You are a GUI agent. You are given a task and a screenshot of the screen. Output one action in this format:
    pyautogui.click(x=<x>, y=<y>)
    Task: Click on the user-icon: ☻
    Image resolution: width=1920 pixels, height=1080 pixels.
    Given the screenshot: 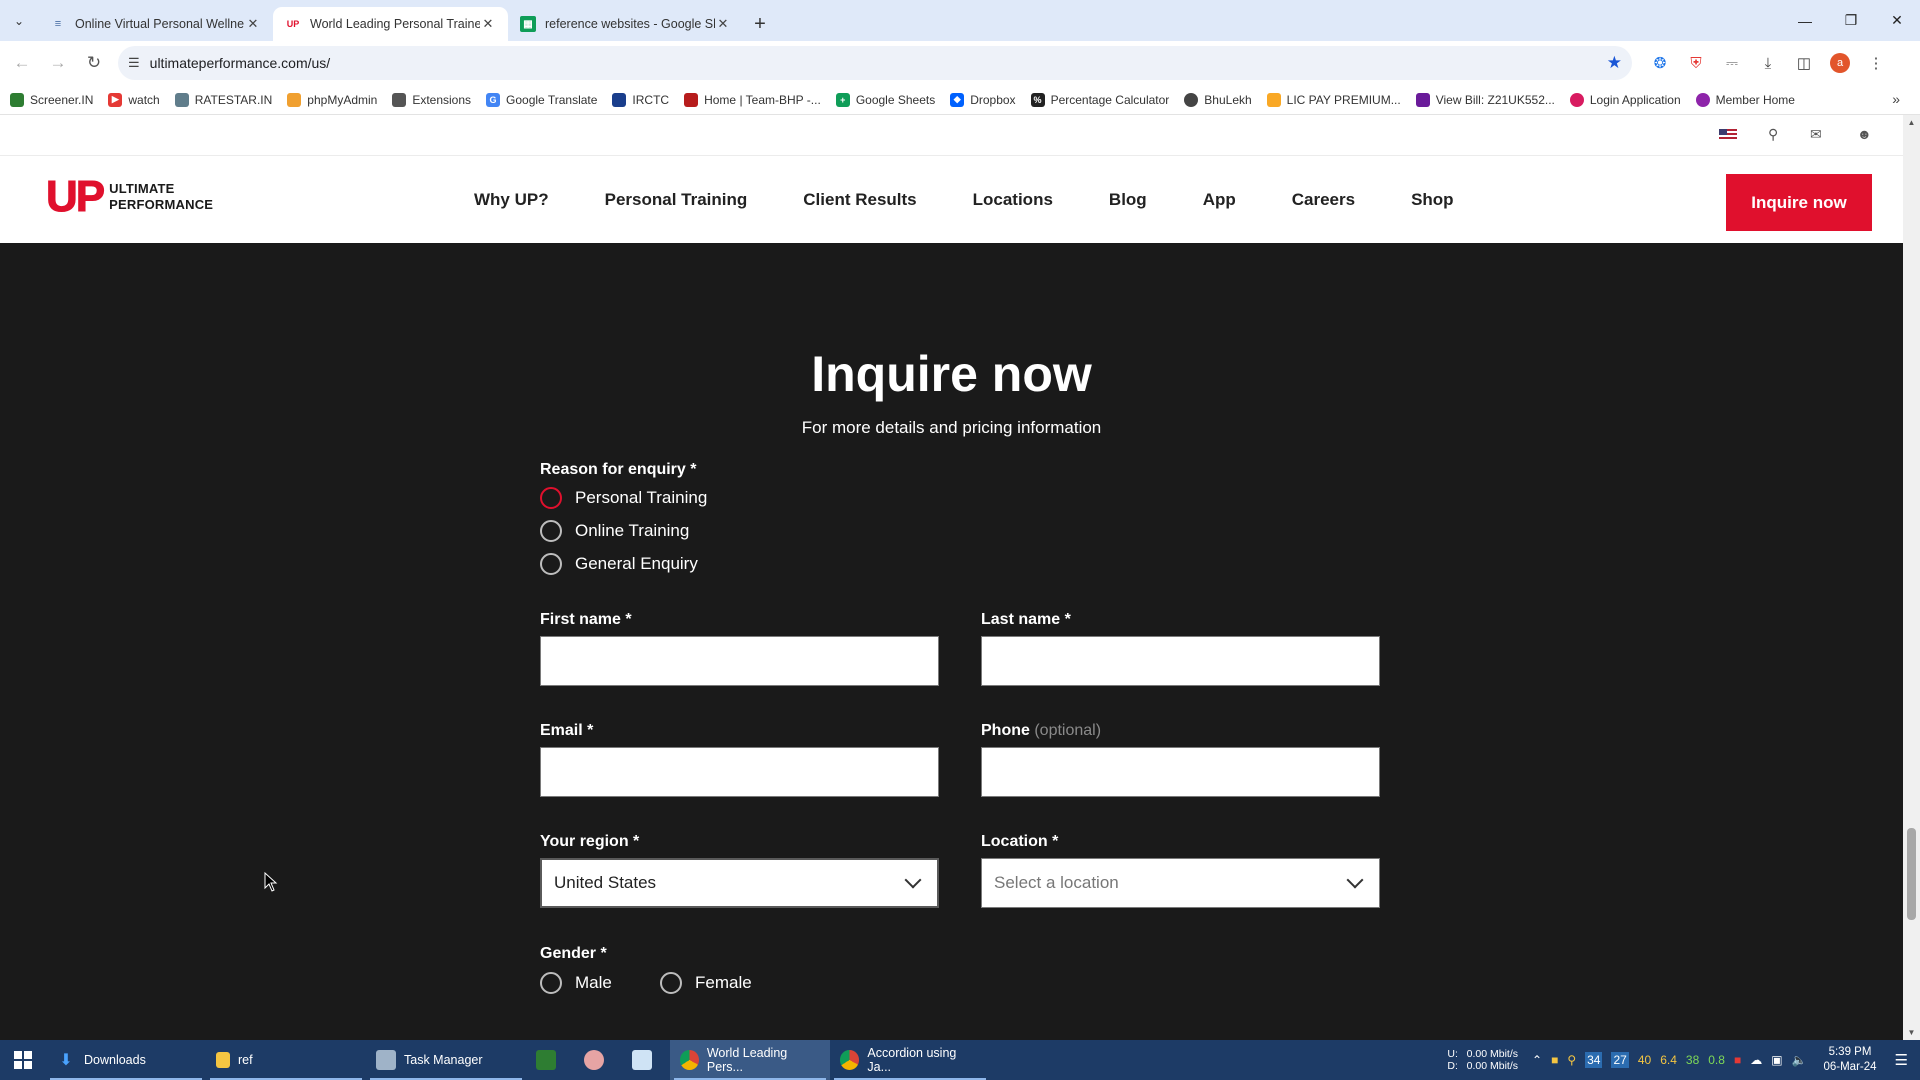 What is the action you would take?
    pyautogui.click(x=1864, y=134)
    